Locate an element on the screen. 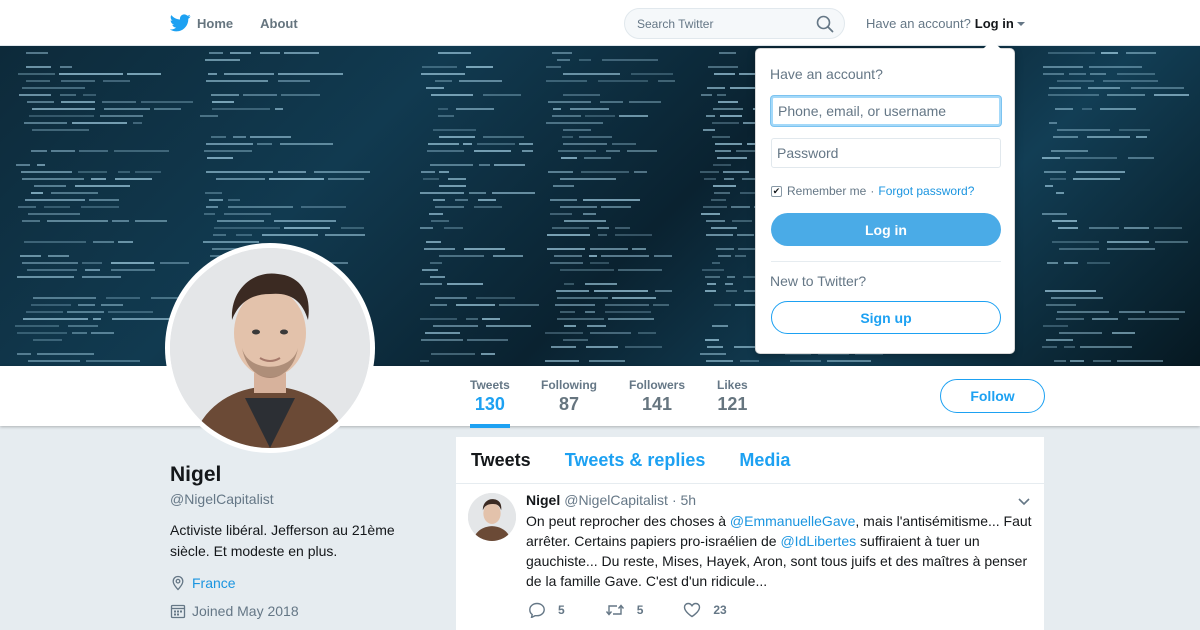  nav-about-link: About is located at coordinates (279, 23).